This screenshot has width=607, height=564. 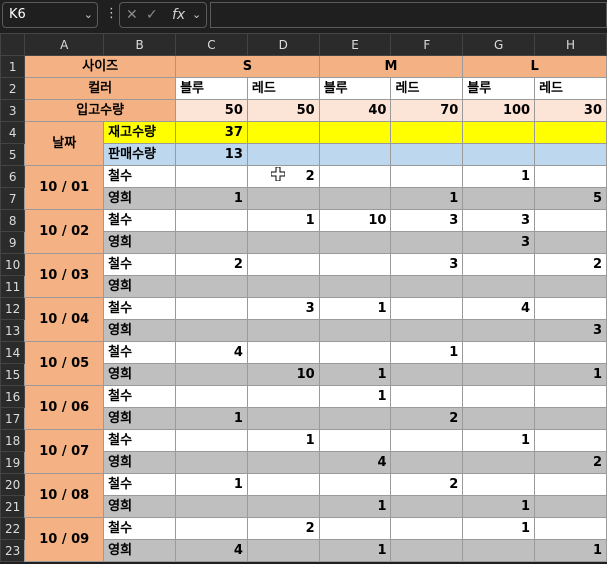 I want to click on row-header: 22, so click(x=13, y=528).